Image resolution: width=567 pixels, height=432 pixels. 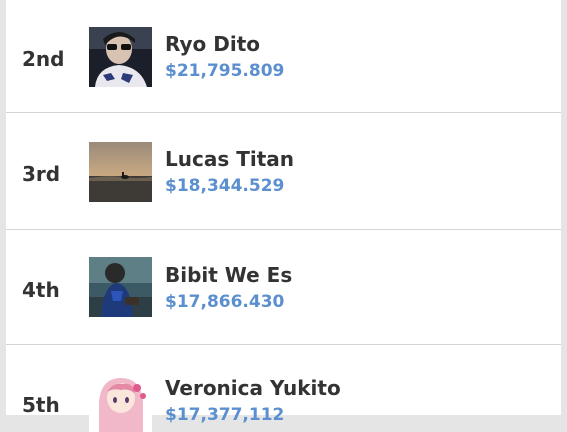 I want to click on player-name: Bibit We Es, so click(x=229, y=275).